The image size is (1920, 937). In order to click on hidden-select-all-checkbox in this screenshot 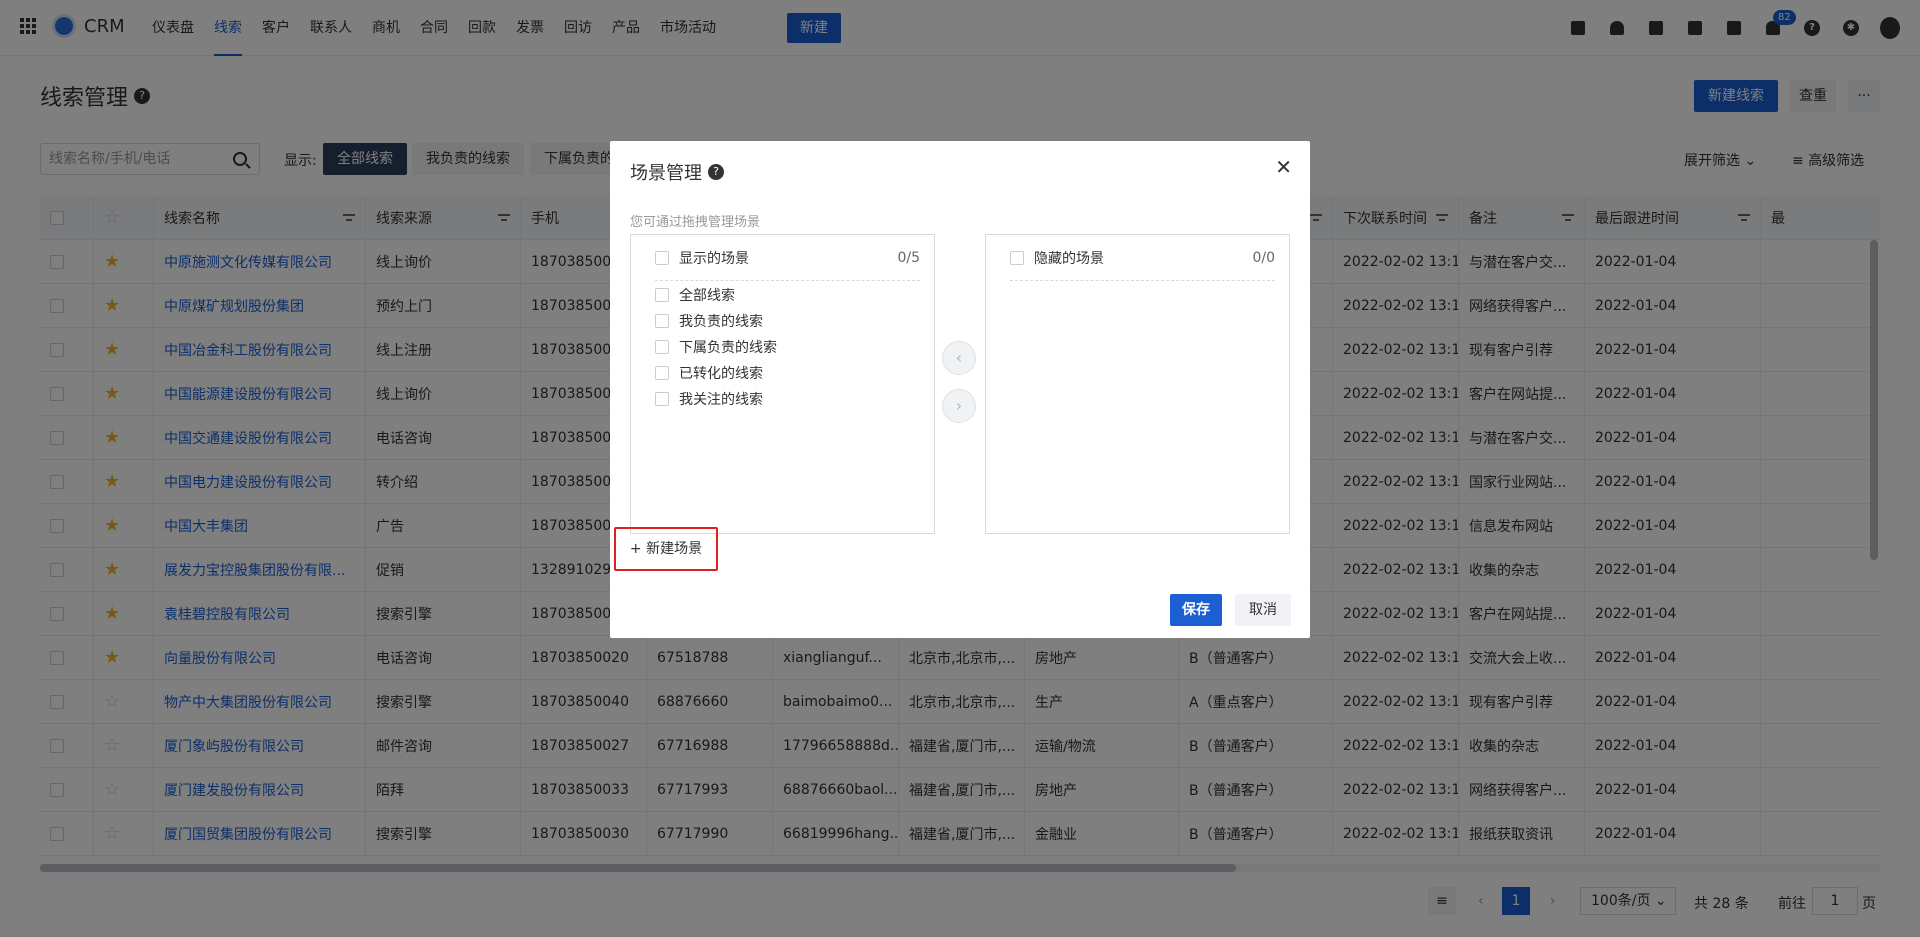, I will do `click(1017, 257)`.